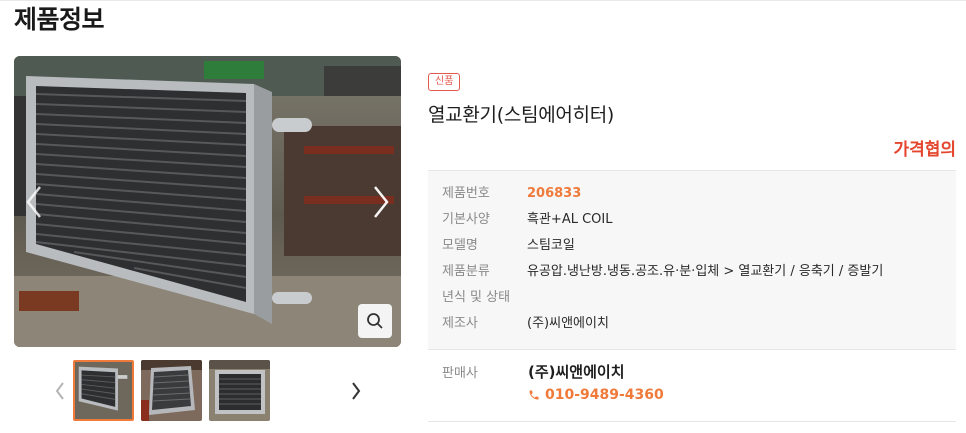  Describe the element at coordinates (551, 245) in the screenshot. I see `info-value: 스팀코일` at that location.